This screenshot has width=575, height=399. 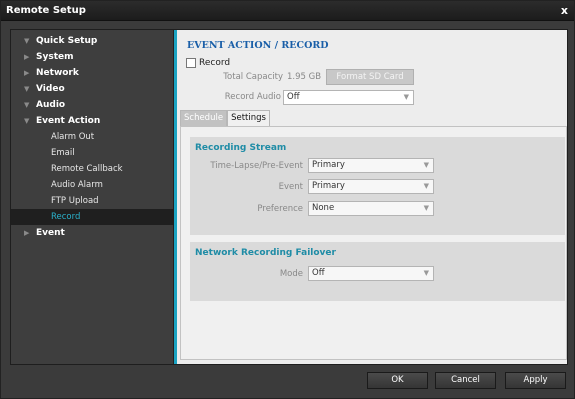 I want to click on cancel-button: Cancel, so click(x=465, y=380).